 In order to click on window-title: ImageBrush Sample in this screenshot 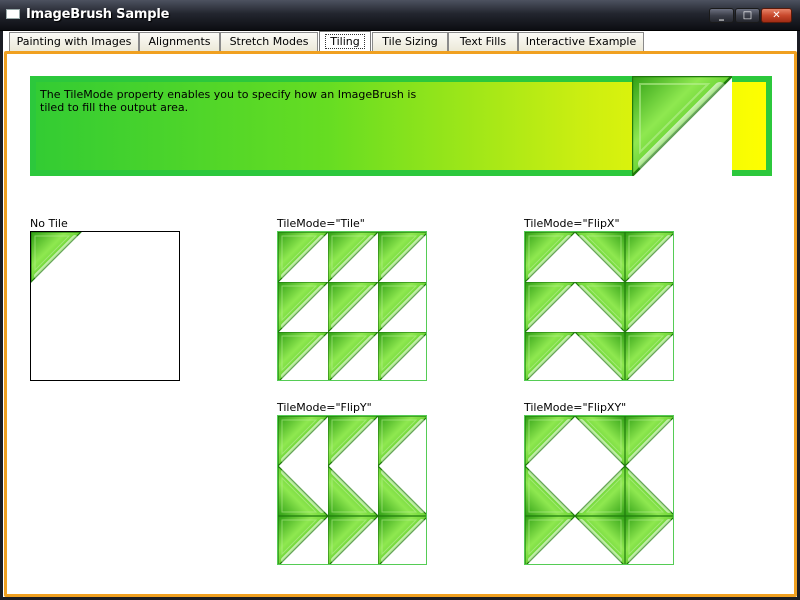, I will do `click(98, 14)`.